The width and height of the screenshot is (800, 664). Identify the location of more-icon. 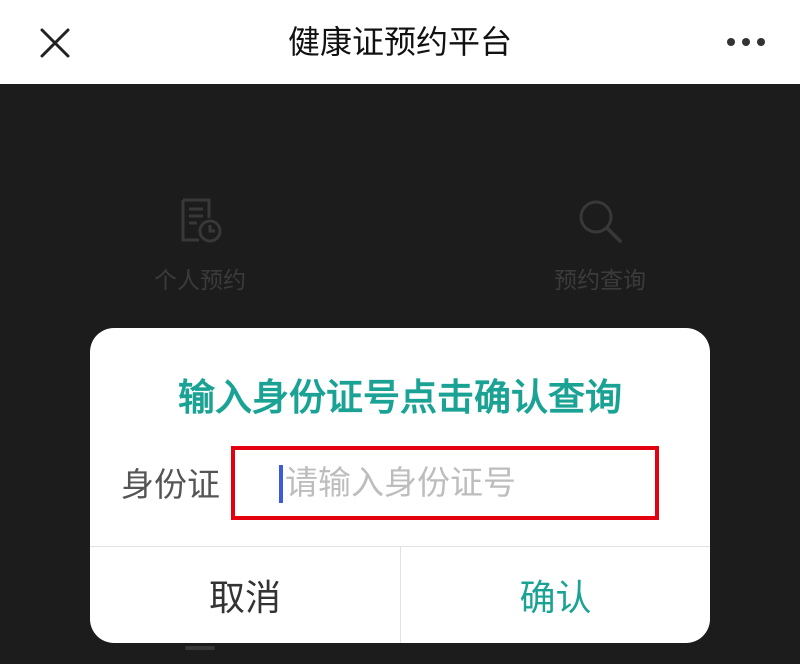
(746, 42).